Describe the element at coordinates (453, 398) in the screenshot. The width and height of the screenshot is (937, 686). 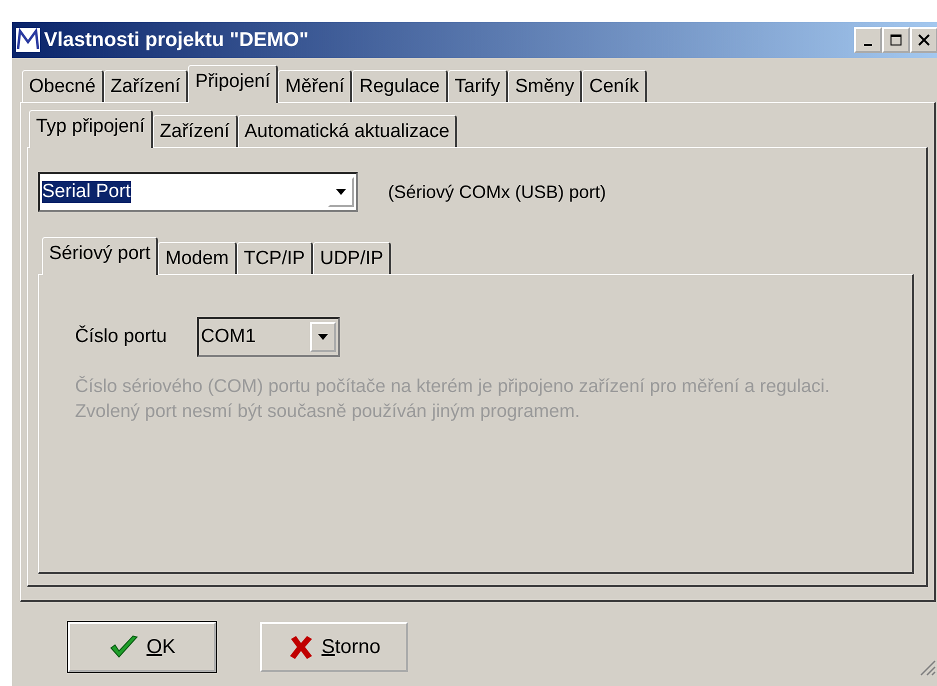
I see `port-description: Číslo sériového (COM) portu počítače na kterém je připojeno zařízení pro měření a regulaci. Zvolený port nesmí být současně používán jiným programem.` at that location.